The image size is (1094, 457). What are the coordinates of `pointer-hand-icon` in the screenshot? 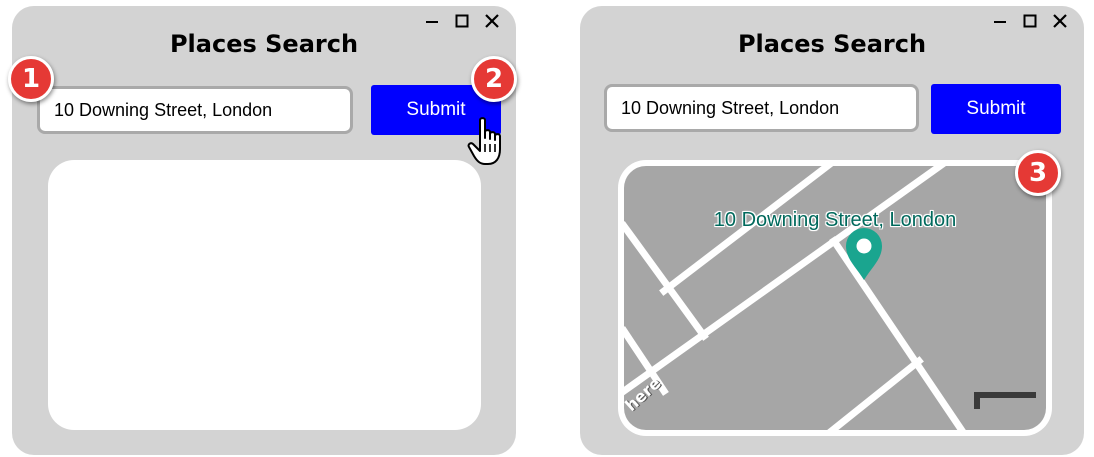 It's located at (484, 141).